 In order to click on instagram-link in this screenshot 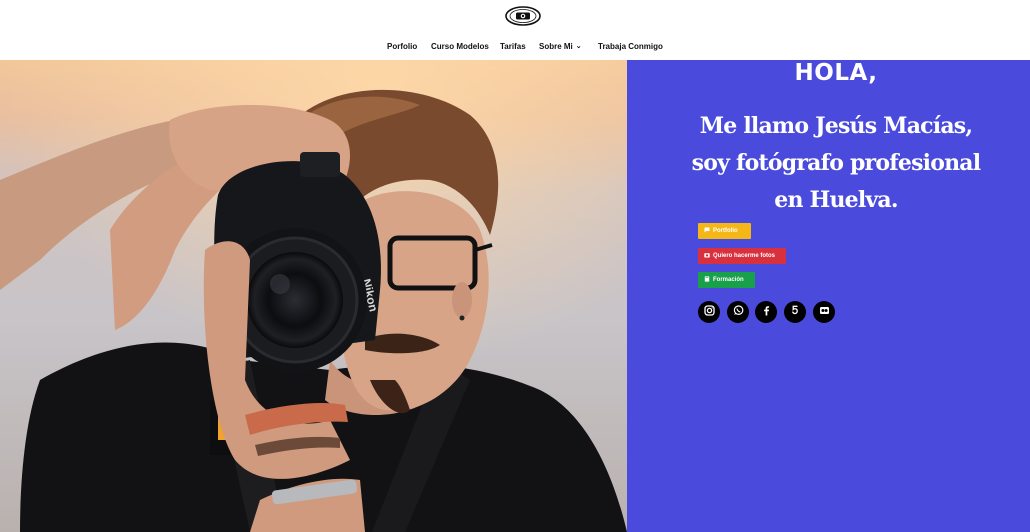, I will do `click(709, 312)`.